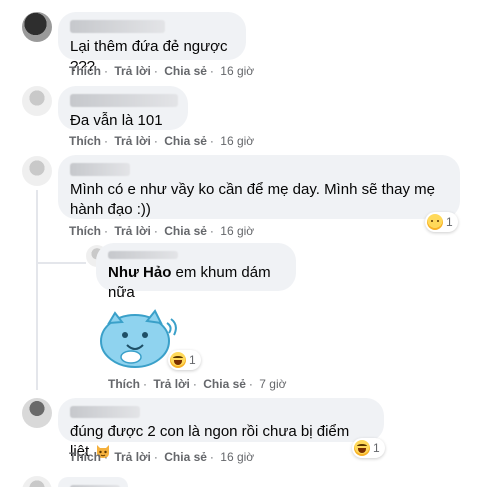 The height and width of the screenshot is (487, 500). What do you see at coordinates (116, 120) in the screenshot?
I see `comment-text: Đa vẫn là 101` at bounding box center [116, 120].